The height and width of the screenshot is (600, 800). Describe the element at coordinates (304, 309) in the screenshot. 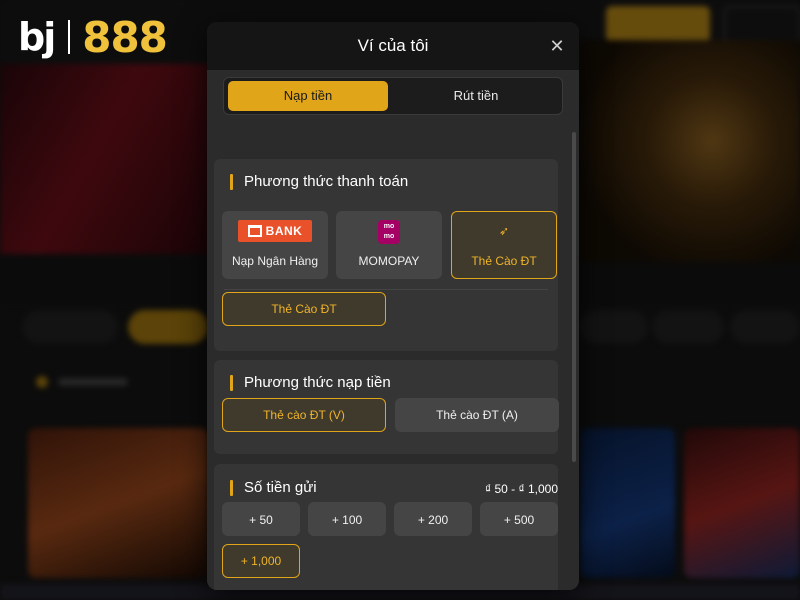

I see `phone-card-option: Thẻ Cào ĐT` at that location.